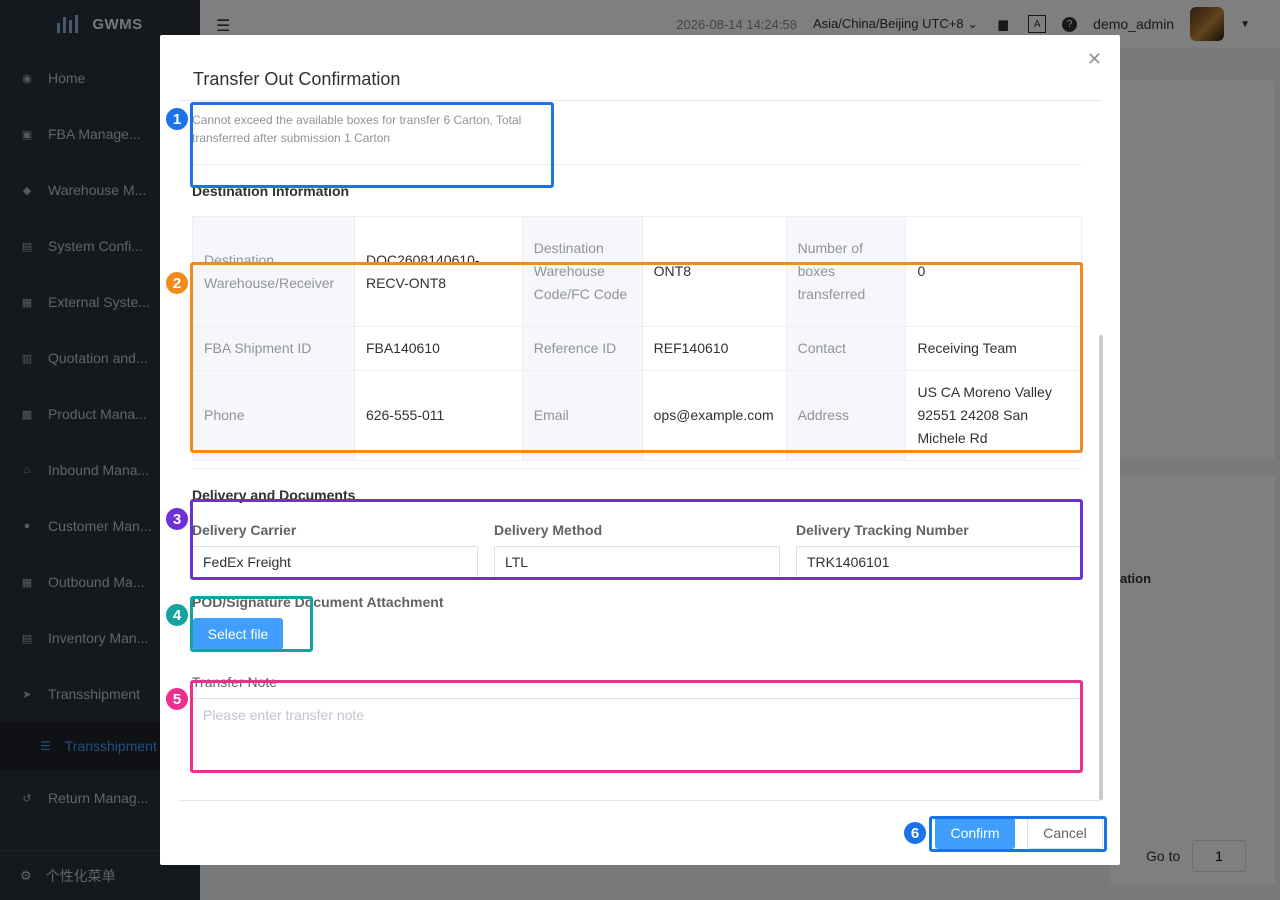  Describe the element at coordinates (177, 615) in the screenshot. I see `annotation-badge-4: 4` at that location.